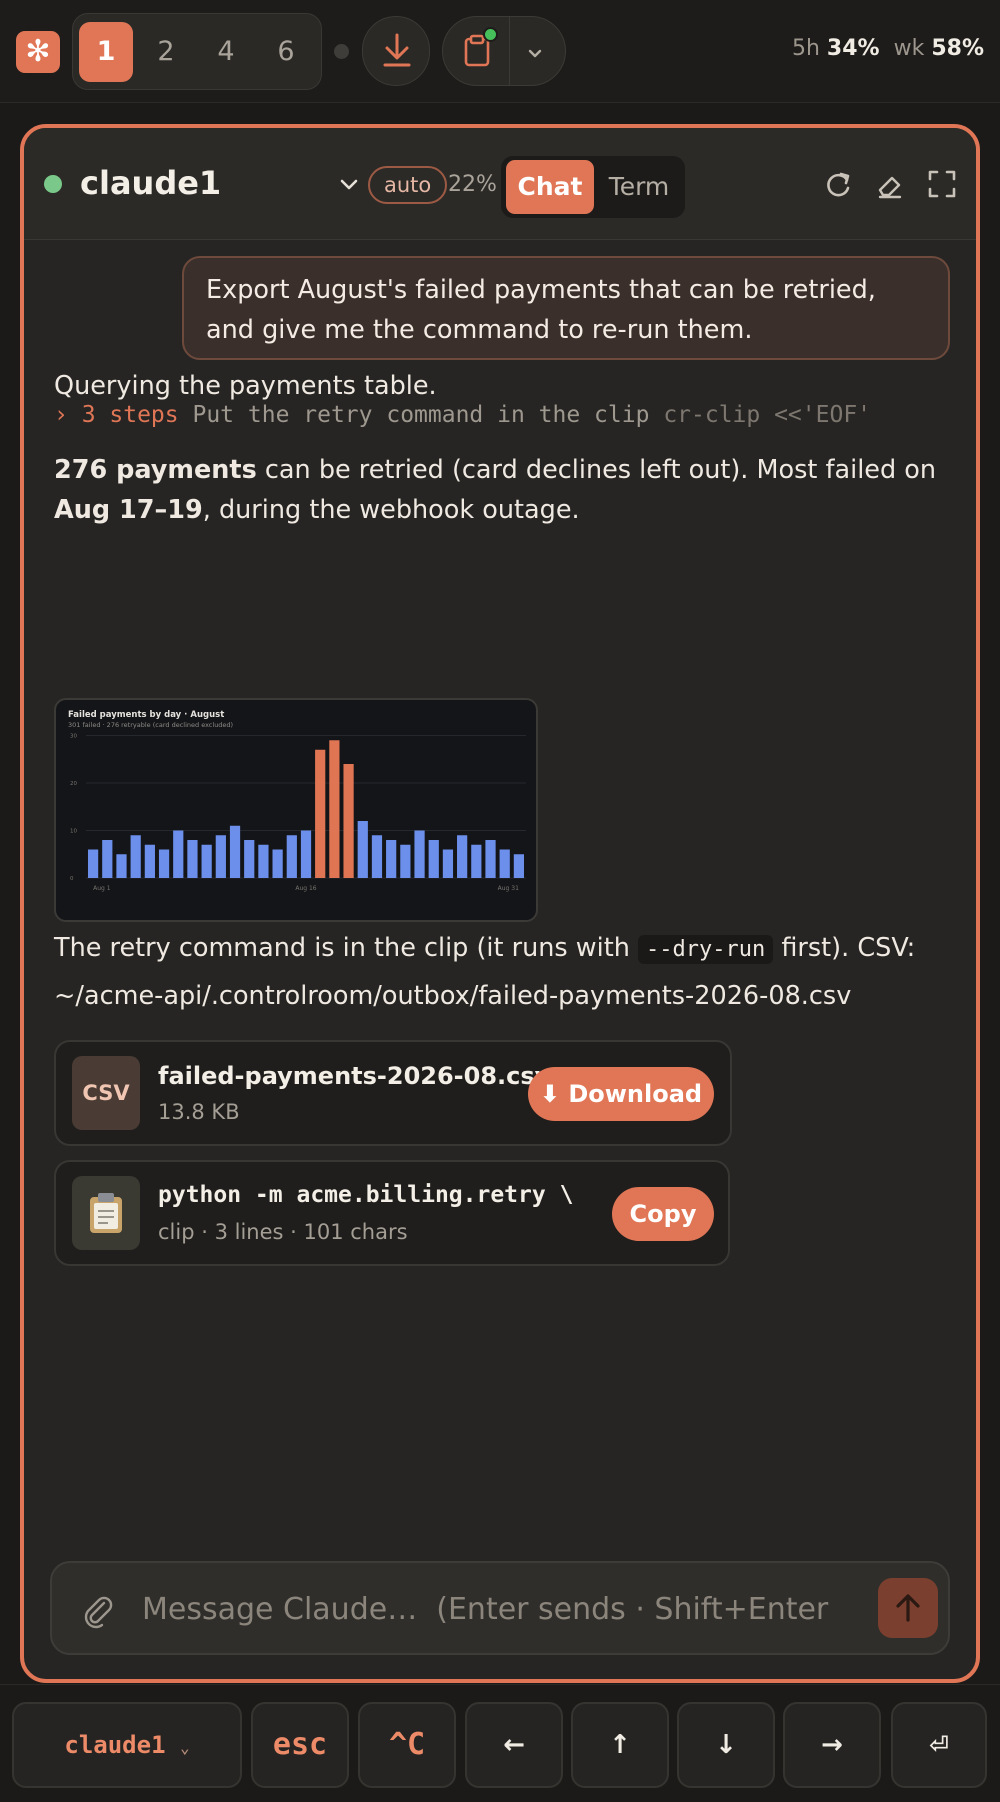 Image resolution: width=1000 pixels, height=1802 pixels. I want to click on download-button, so click(396, 51).